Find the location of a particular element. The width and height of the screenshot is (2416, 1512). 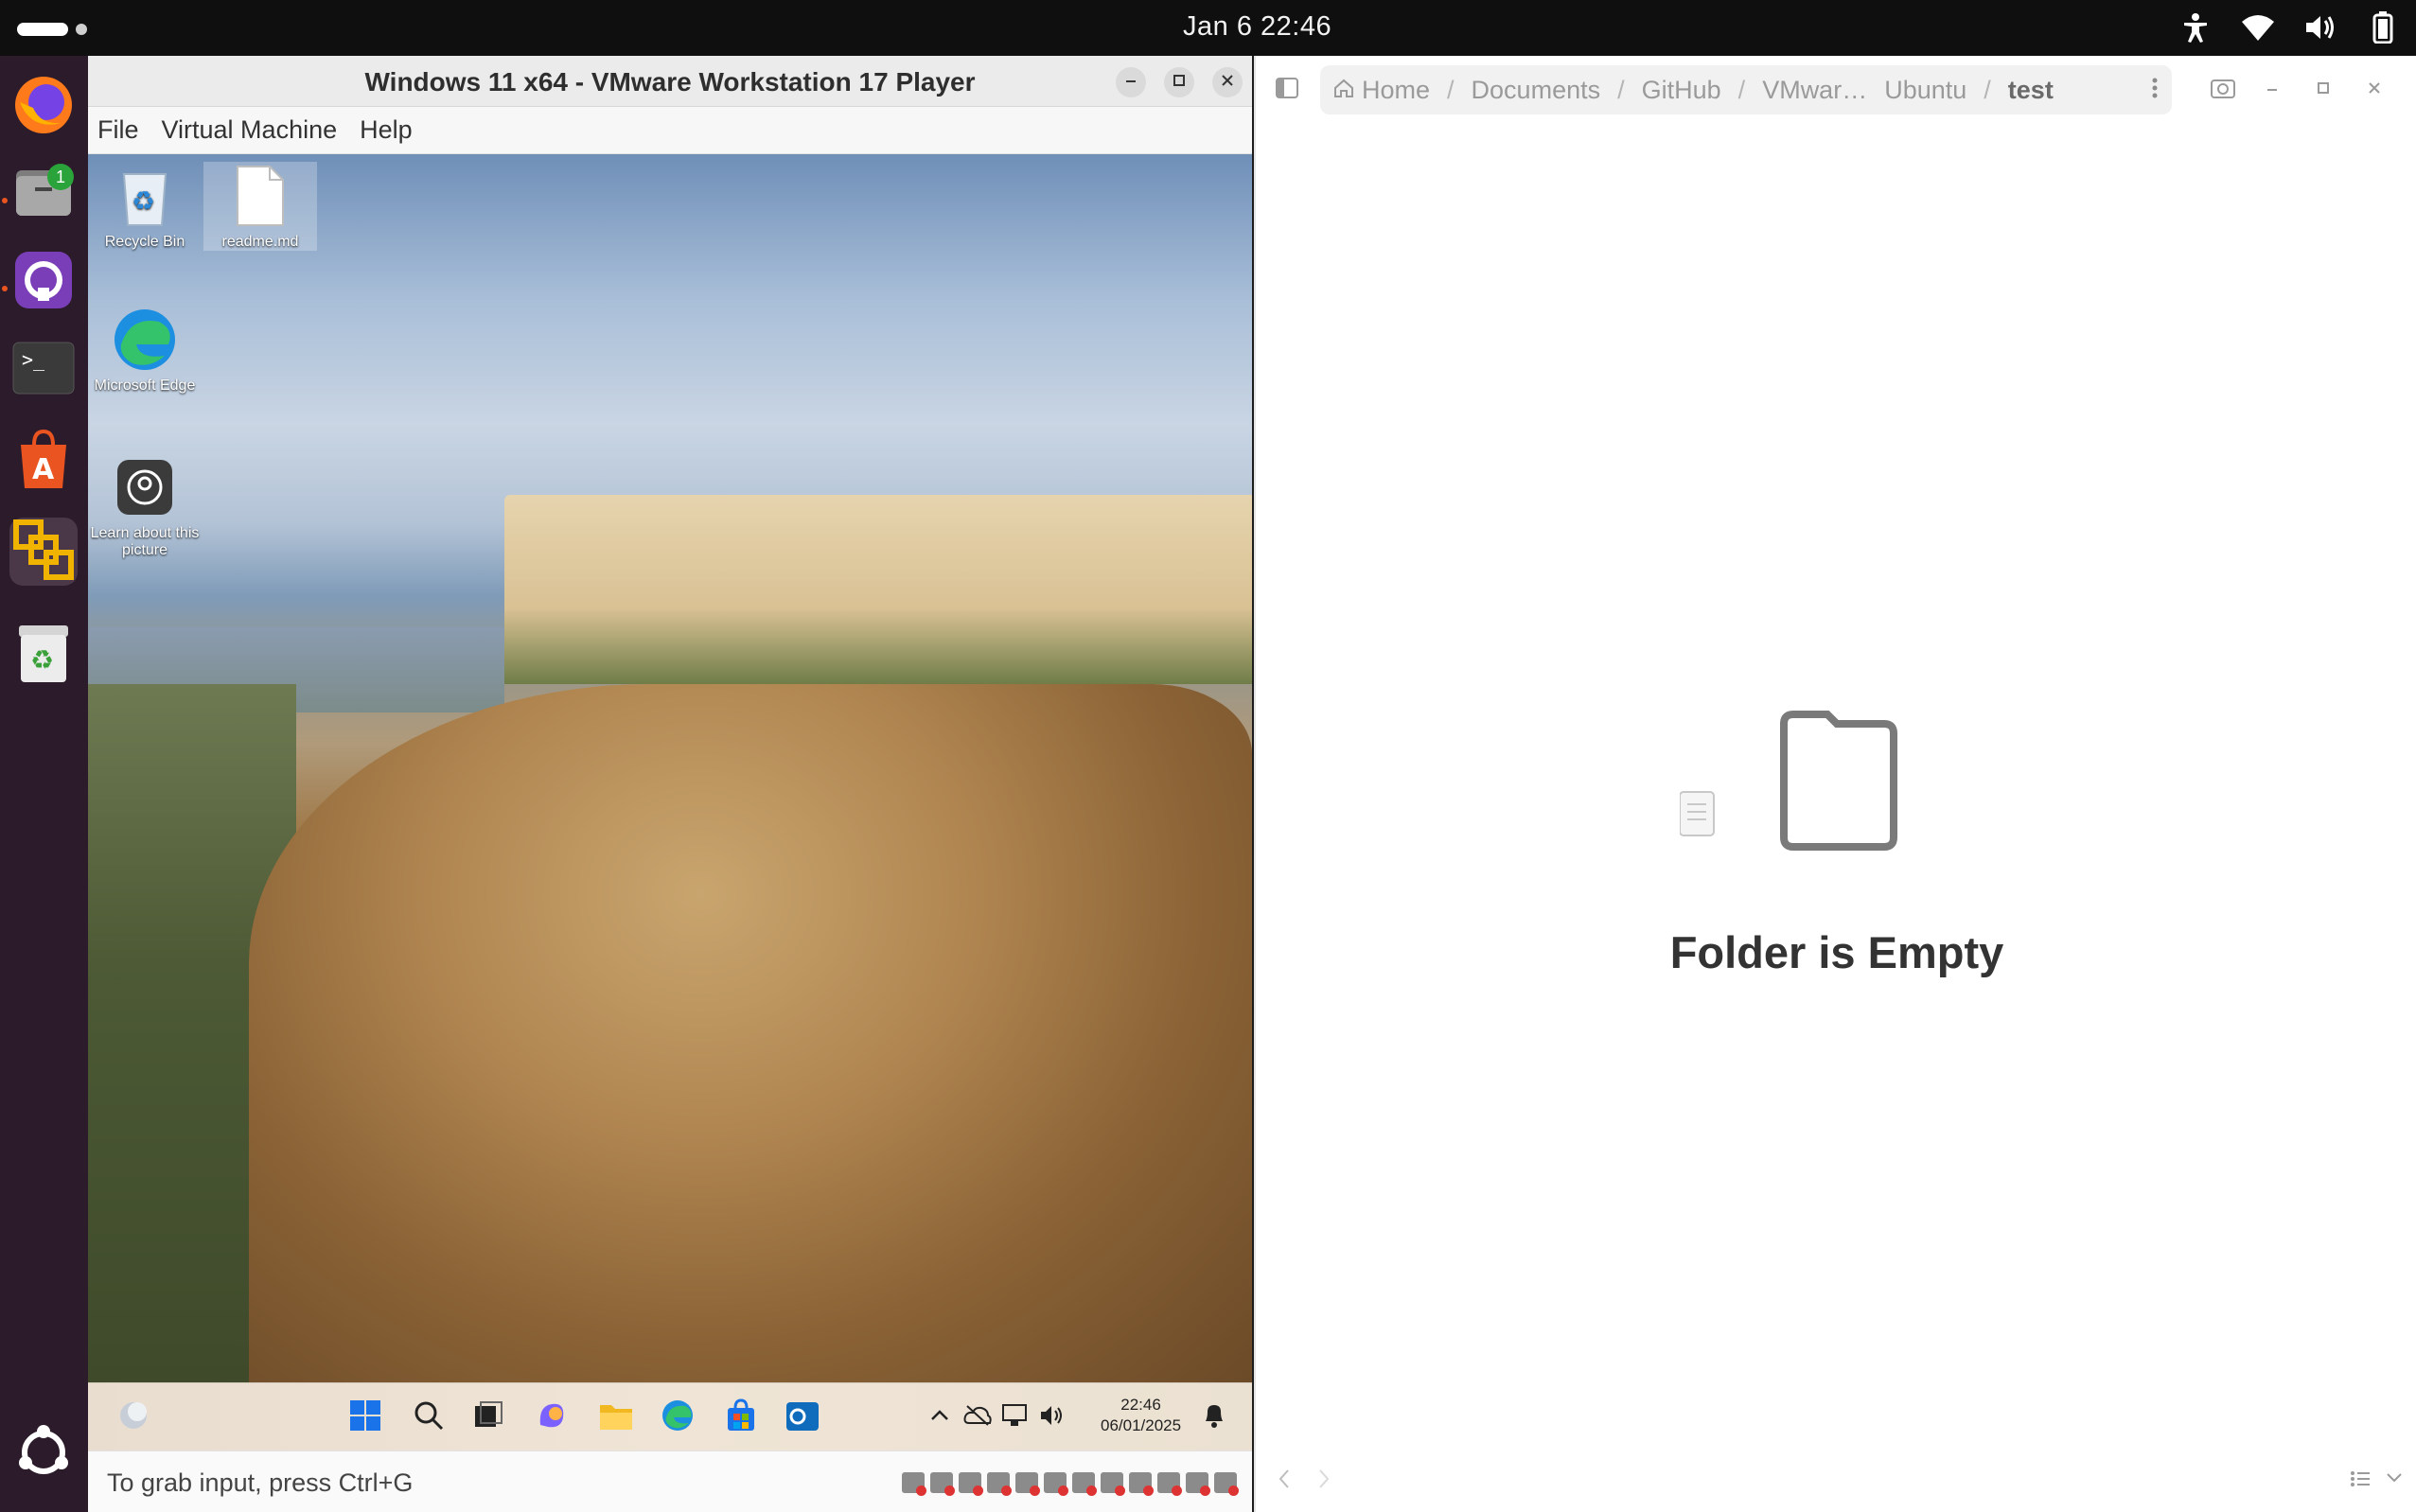

terminal-launcher: >_ is located at coordinates (43, 370).